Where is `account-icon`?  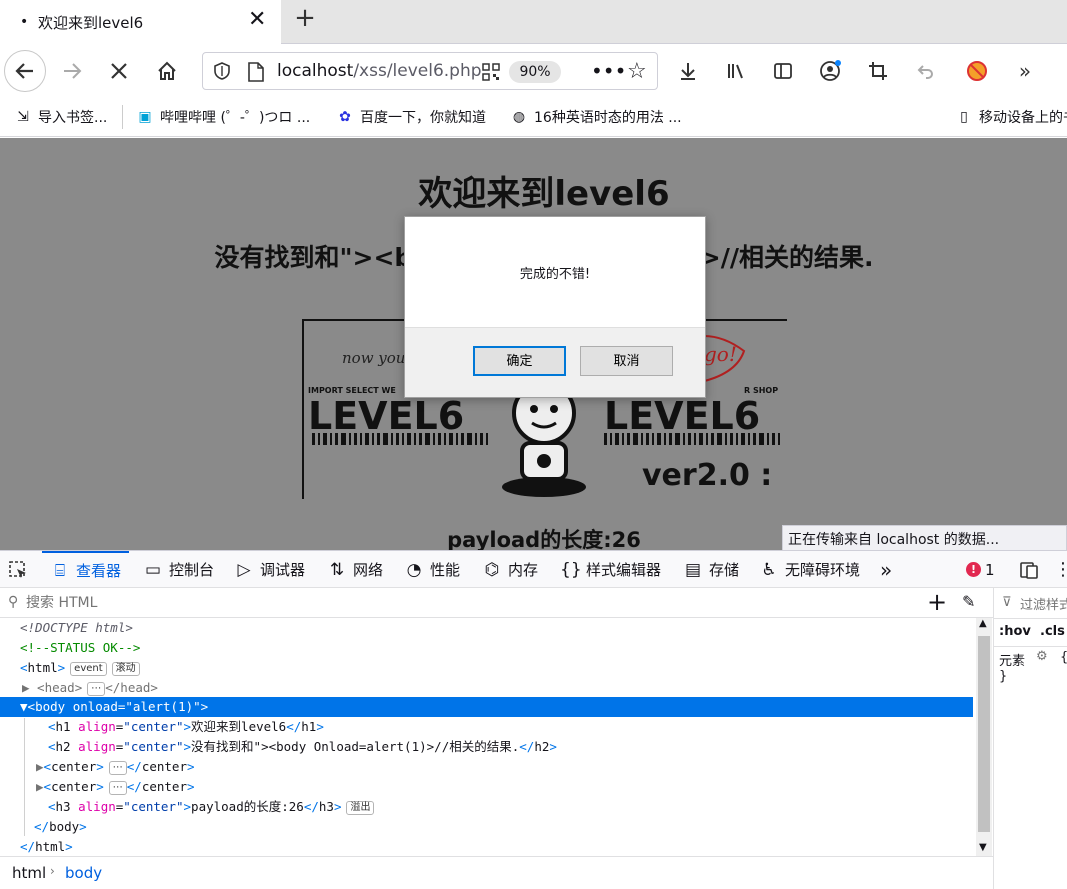
account-icon is located at coordinates (830, 70).